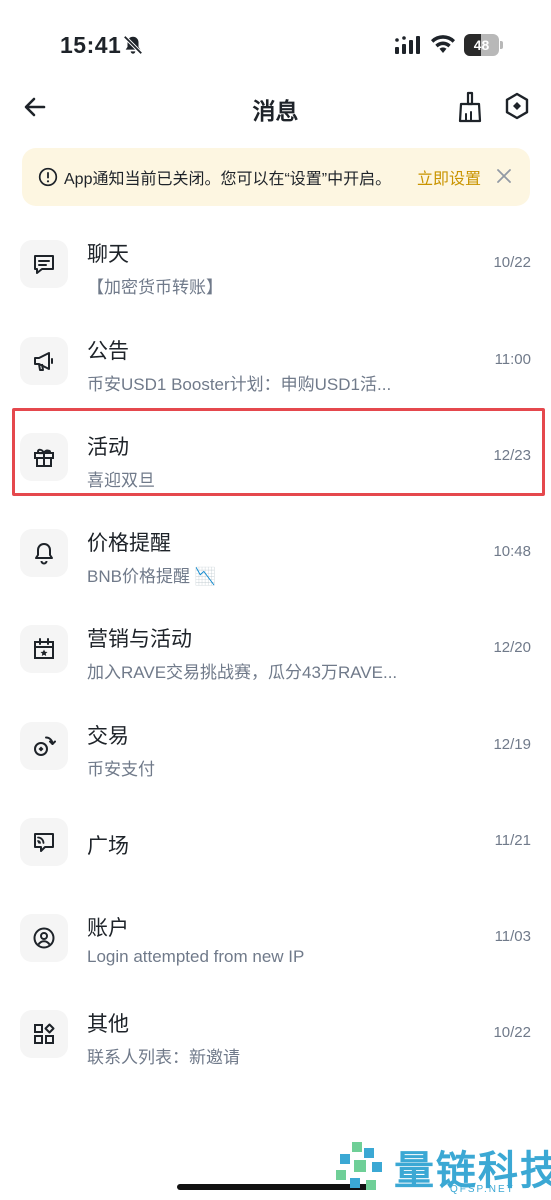  What do you see at coordinates (108, 447) in the screenshot?
I see `item-title: 活动` at bounding box center [108, 447].